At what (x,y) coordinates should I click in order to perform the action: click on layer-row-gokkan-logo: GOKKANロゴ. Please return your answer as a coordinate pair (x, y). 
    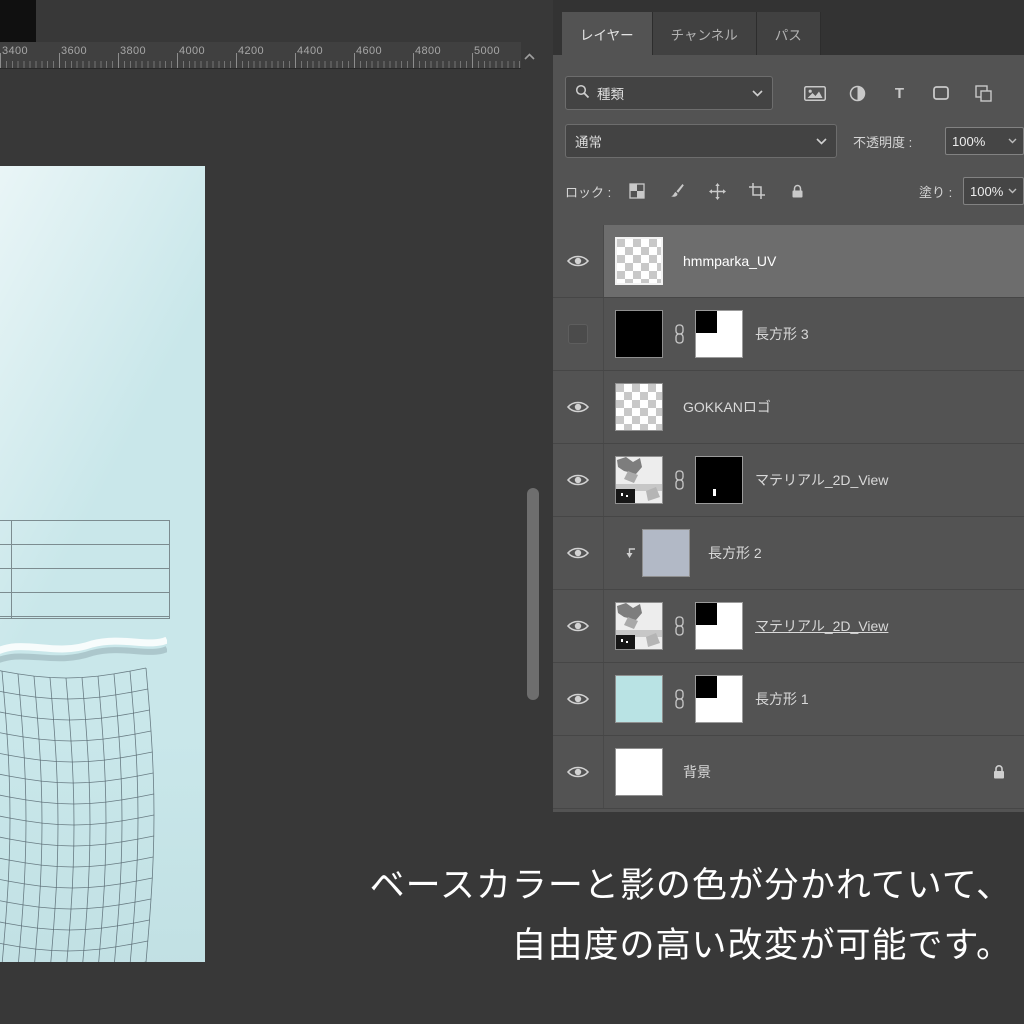
    Looking at the image, I should click on (788, 407).